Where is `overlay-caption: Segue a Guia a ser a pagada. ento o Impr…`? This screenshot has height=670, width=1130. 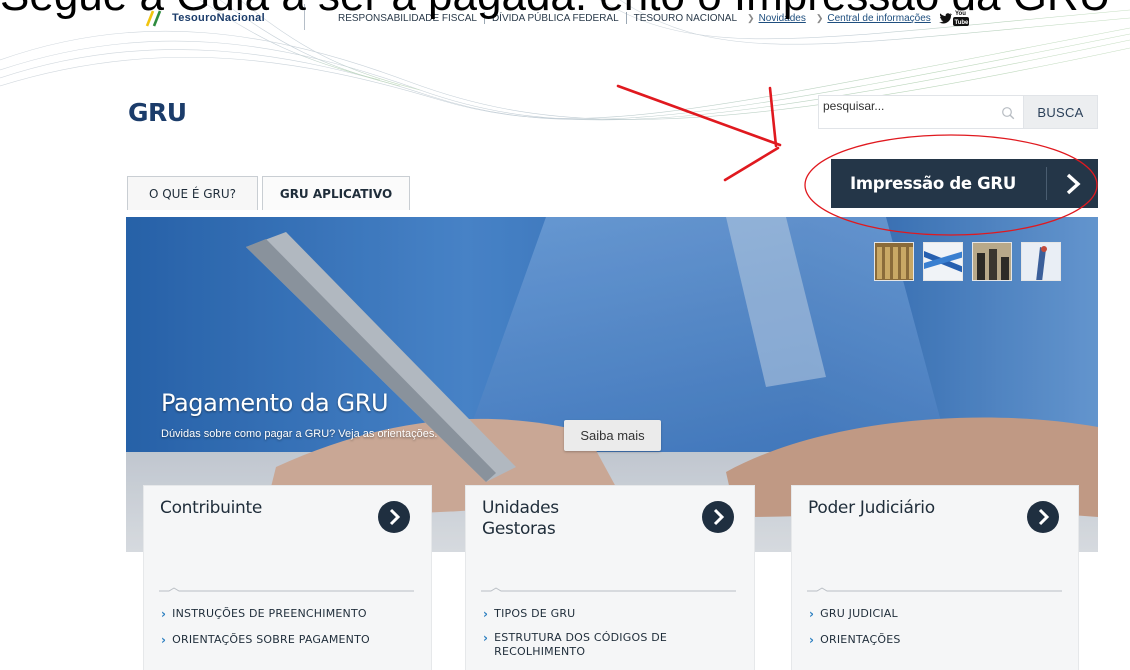
overlay-caption: Segue a Guia a ser a pagada. ento o Impr… is located at coordinates (565, 11).